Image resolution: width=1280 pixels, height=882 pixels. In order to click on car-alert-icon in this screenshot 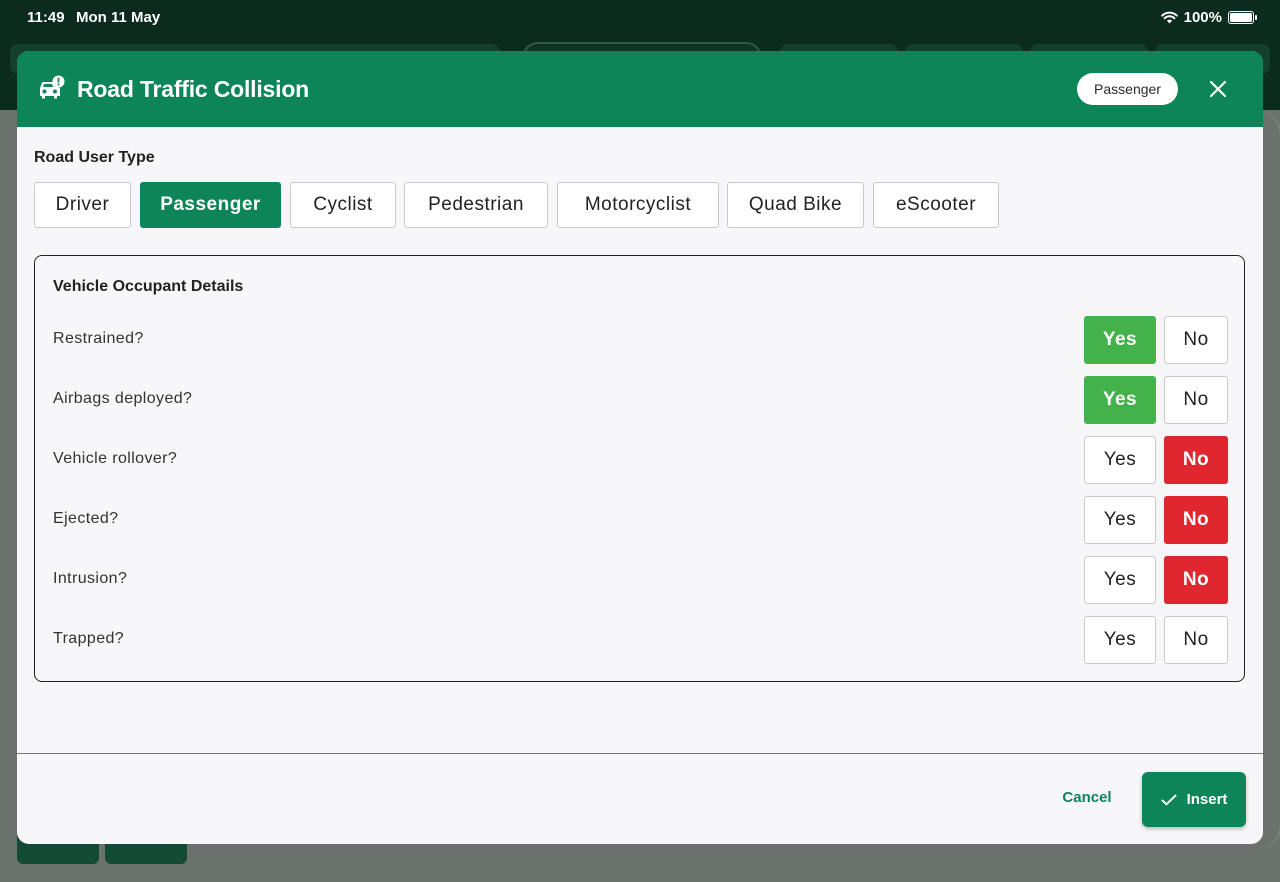, I will do `click(52, 87)`.